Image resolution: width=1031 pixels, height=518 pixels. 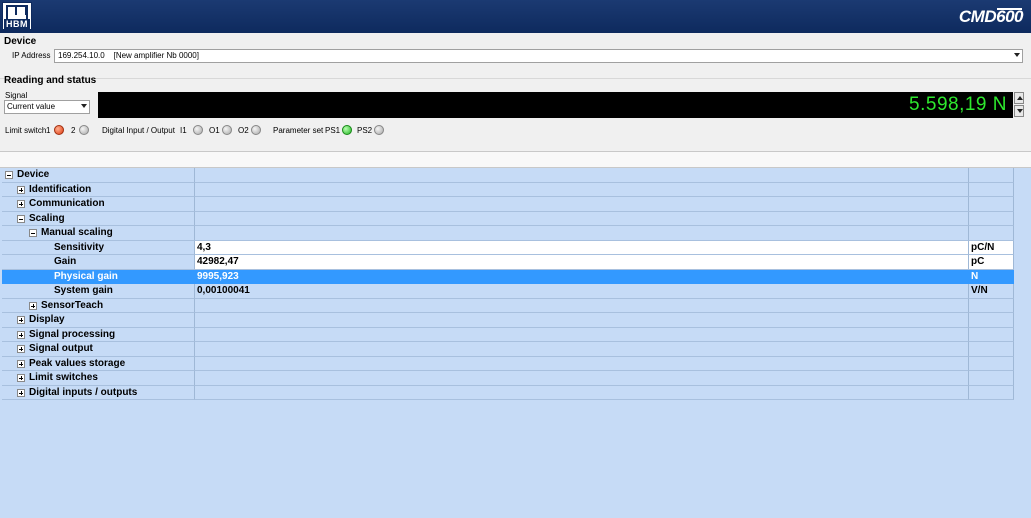 What do you see at coordinates (79, 247) in the screenshot?
I see `tree-label: Sensitivity` at bounding box center [79, 247].